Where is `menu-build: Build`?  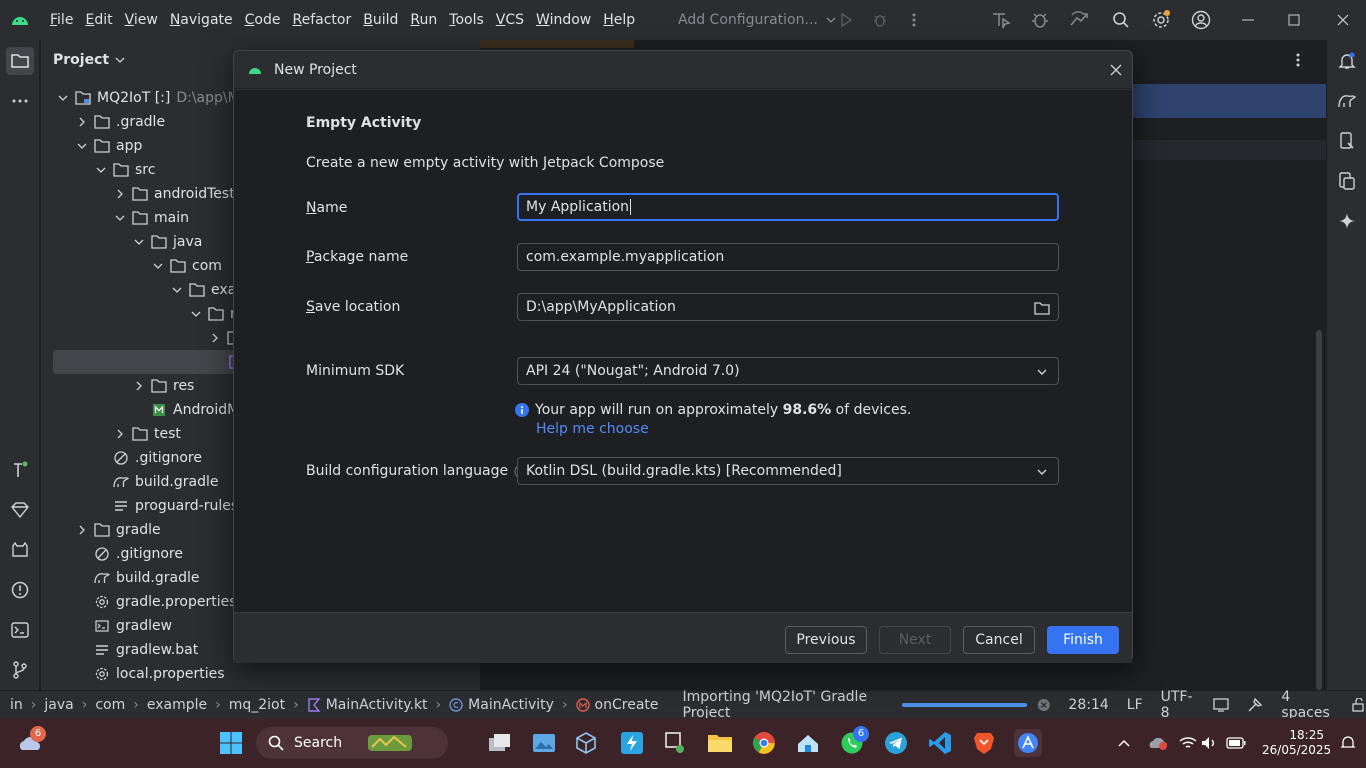 menu-build: Build is located at coordinates (380, 20).